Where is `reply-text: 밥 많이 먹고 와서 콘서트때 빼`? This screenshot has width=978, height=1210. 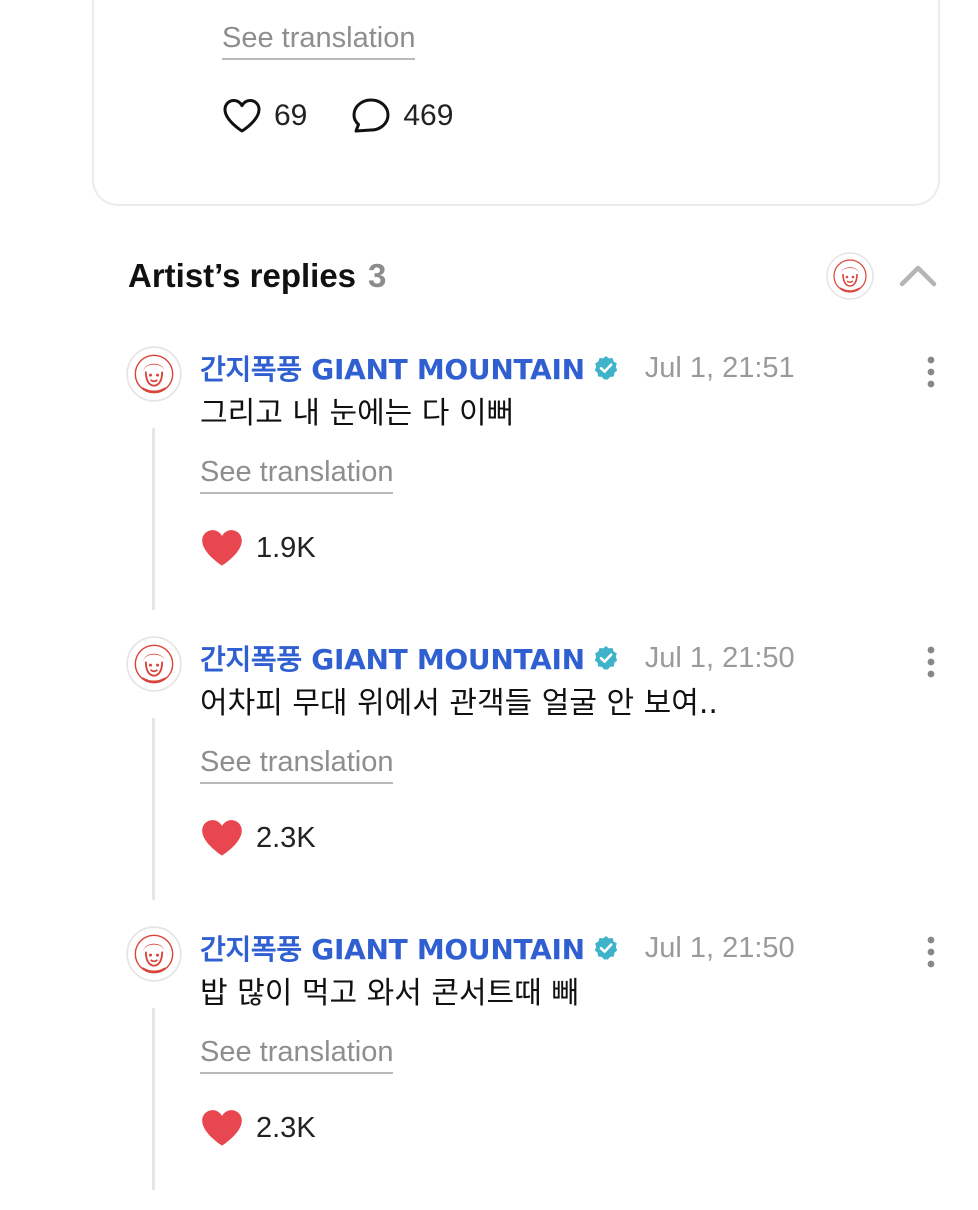 reply-text: 밥 많이 먹고 와서 콘서트때 빼 is located at coordinates (389, 993).